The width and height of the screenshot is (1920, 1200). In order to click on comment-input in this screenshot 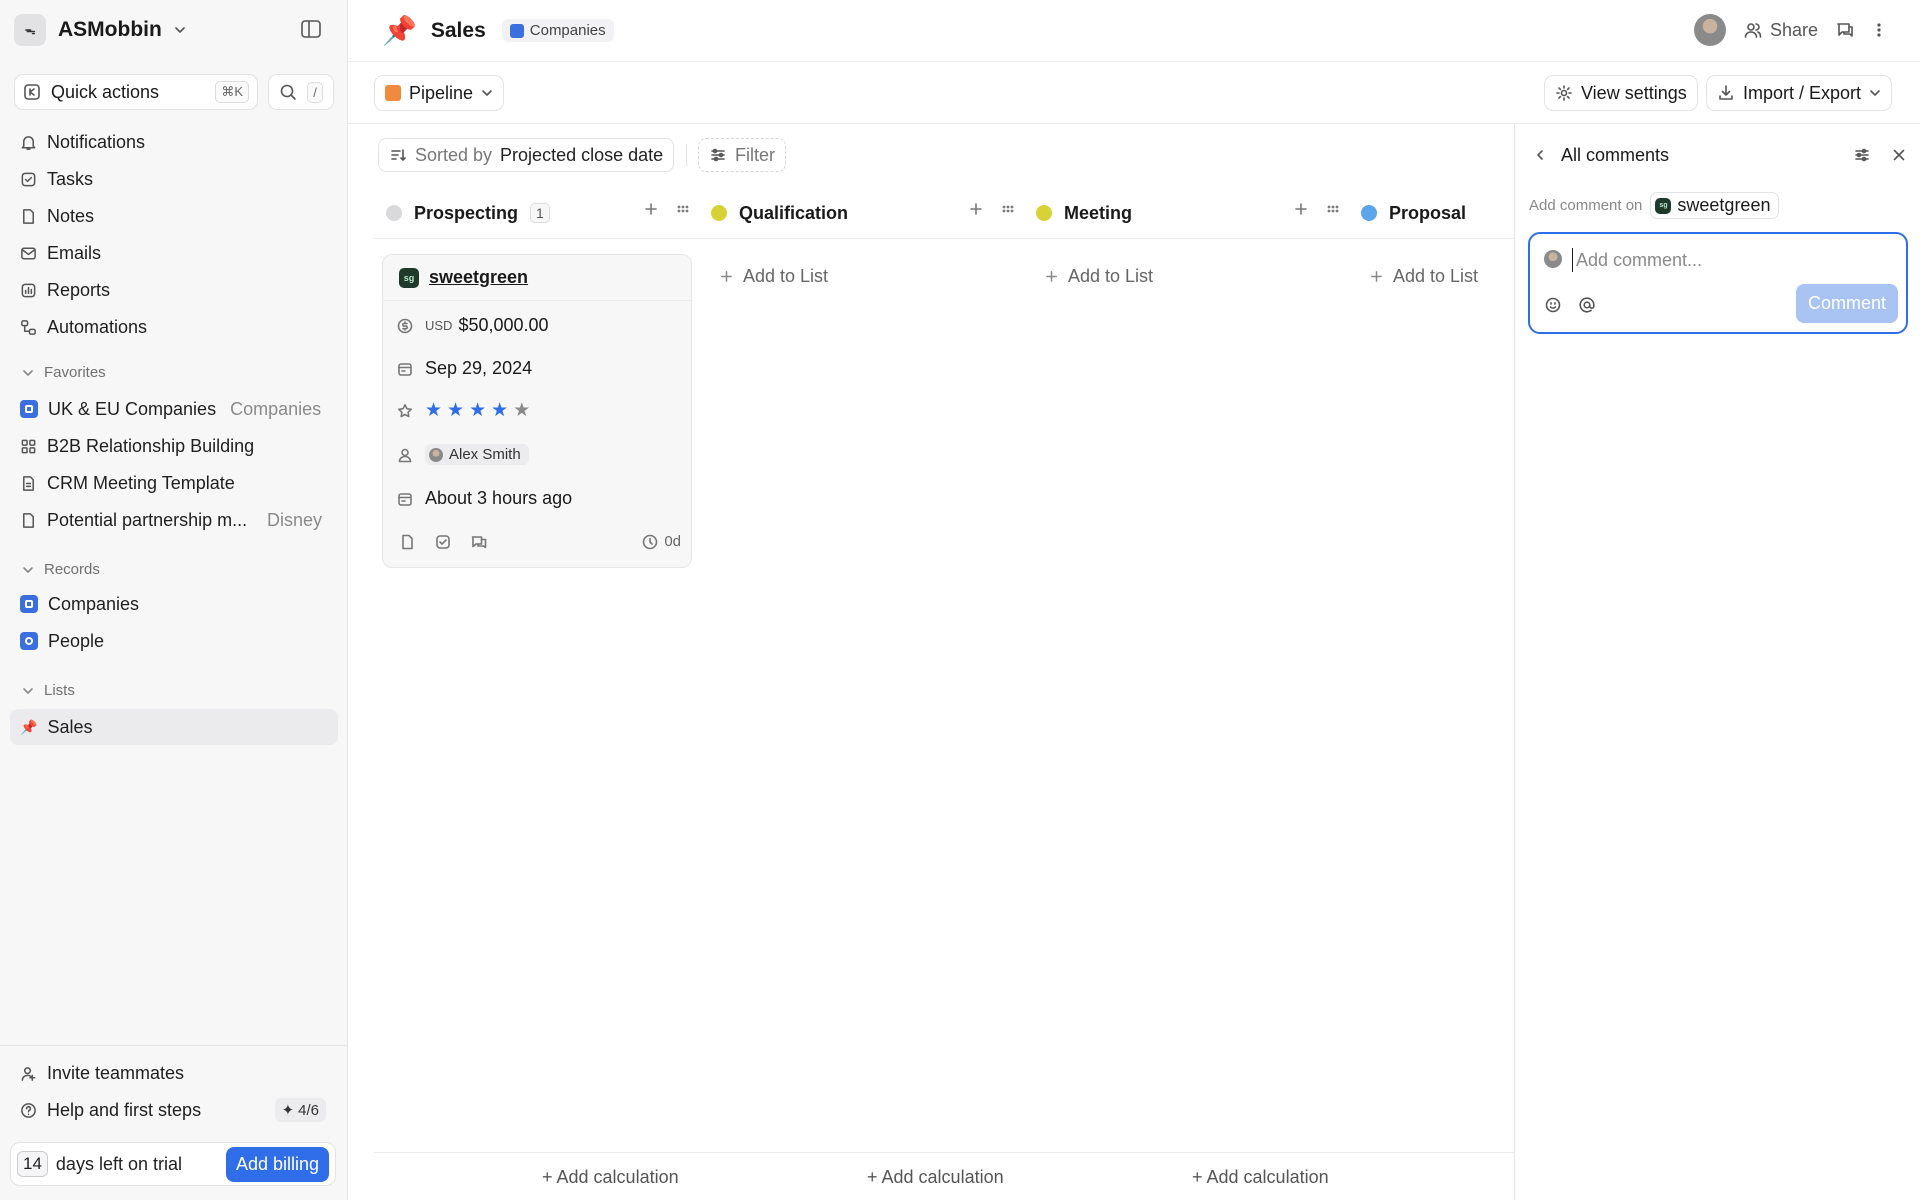, I will do `click(1727, 260)`.